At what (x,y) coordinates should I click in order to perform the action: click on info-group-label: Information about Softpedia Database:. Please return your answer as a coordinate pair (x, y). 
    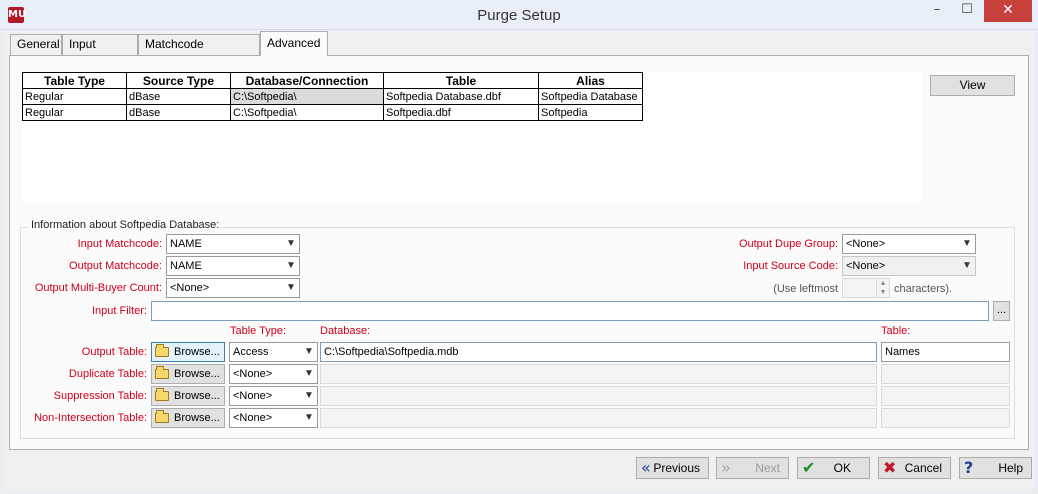
    Looking at the image, I should click on (125, 225).